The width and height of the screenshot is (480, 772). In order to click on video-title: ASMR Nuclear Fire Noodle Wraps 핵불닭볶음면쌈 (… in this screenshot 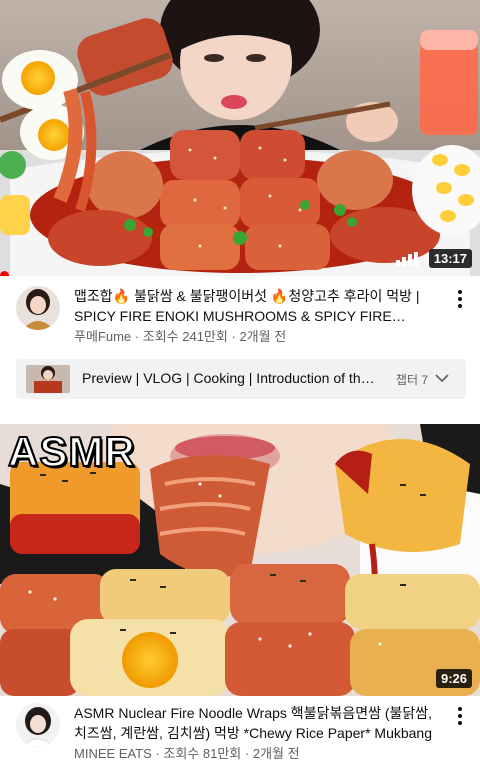, I will do `click(254, 723)`.